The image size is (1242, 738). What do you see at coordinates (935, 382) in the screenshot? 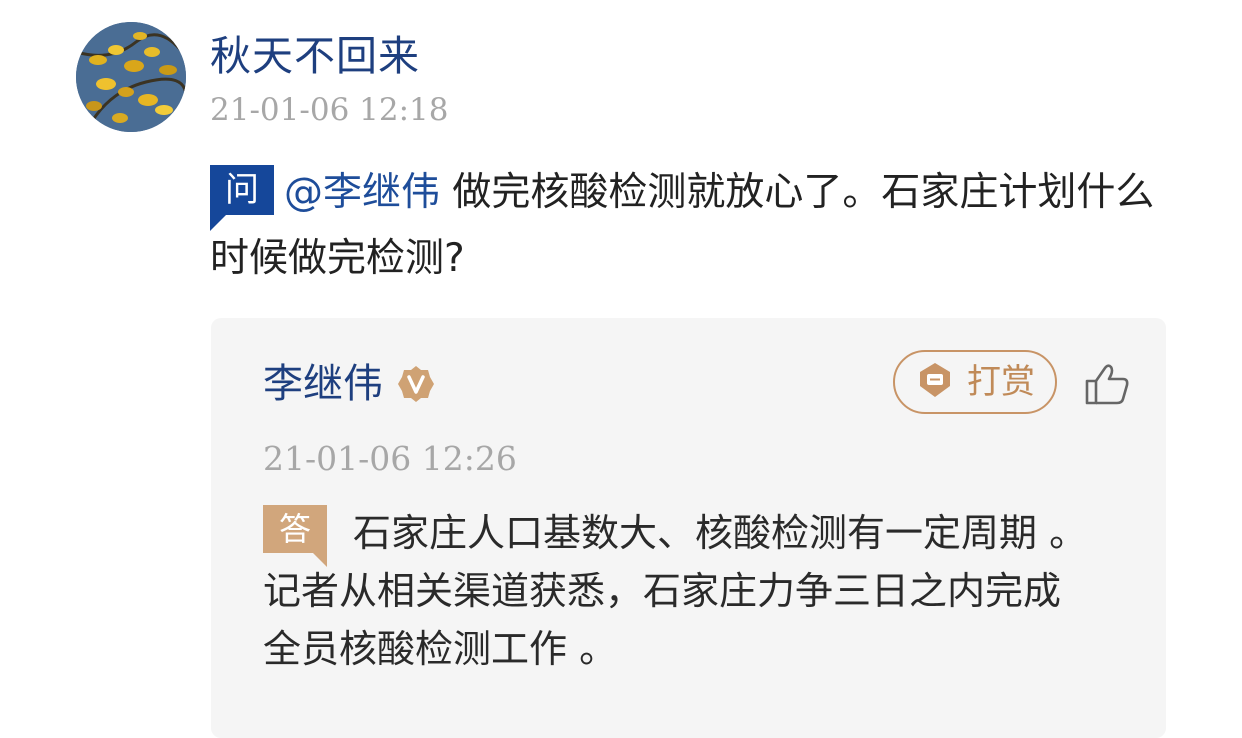
I see `tip-gem-icon` at bounding box center [935, 382].